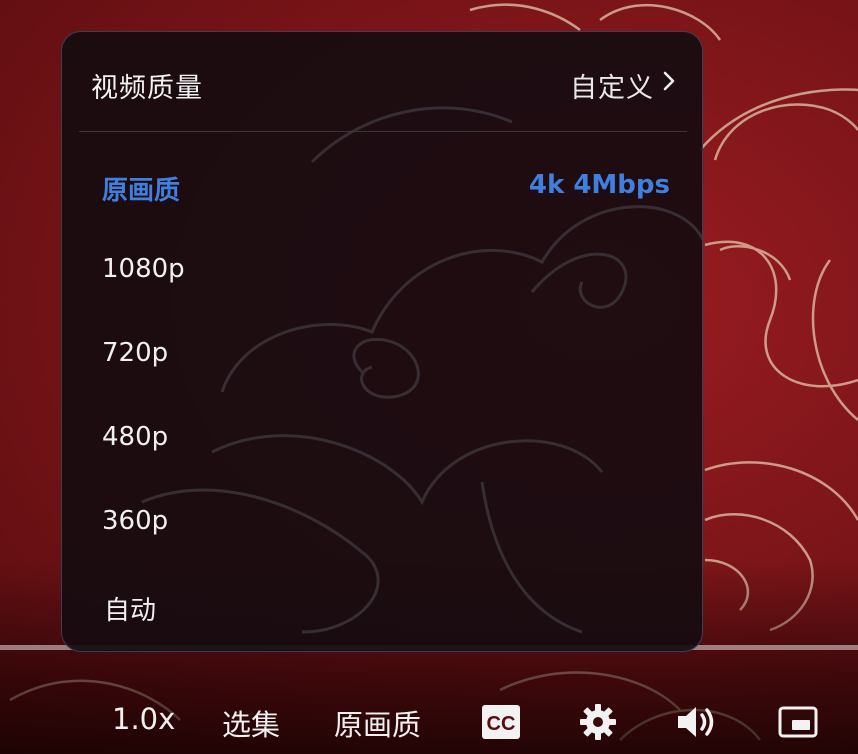 The height and width of the screenshot is (754, 858). What do you see at coordinates (382, 438) in the screenshot?
I see `quality-option-480p: 480p` at bounding box center [382, 438].